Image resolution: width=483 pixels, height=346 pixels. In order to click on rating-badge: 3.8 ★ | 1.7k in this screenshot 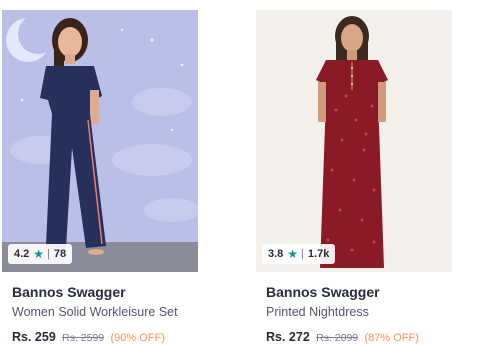, I will do `click(299, 254)`.